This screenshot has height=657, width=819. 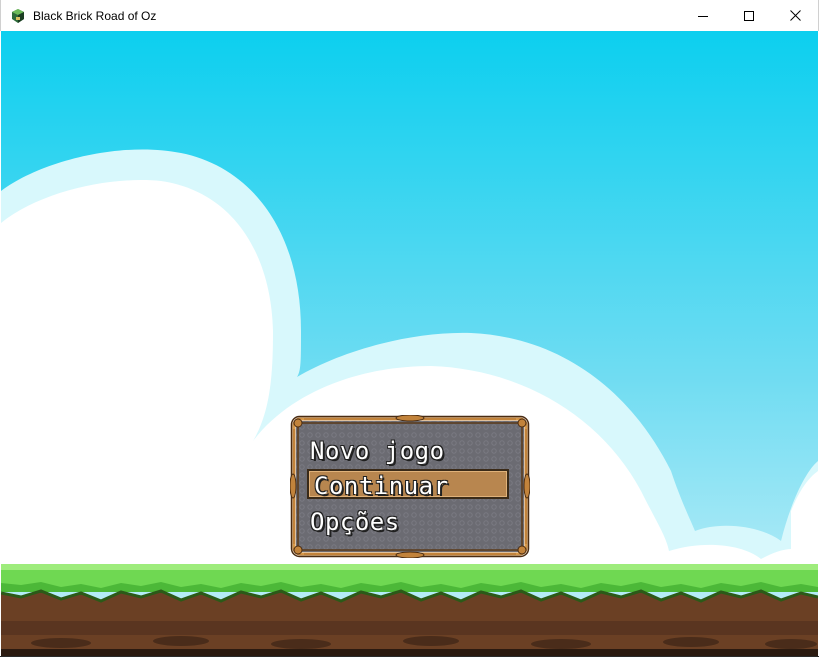 I want to click on menu-item-options: Opções, so click(x=355, y=522).